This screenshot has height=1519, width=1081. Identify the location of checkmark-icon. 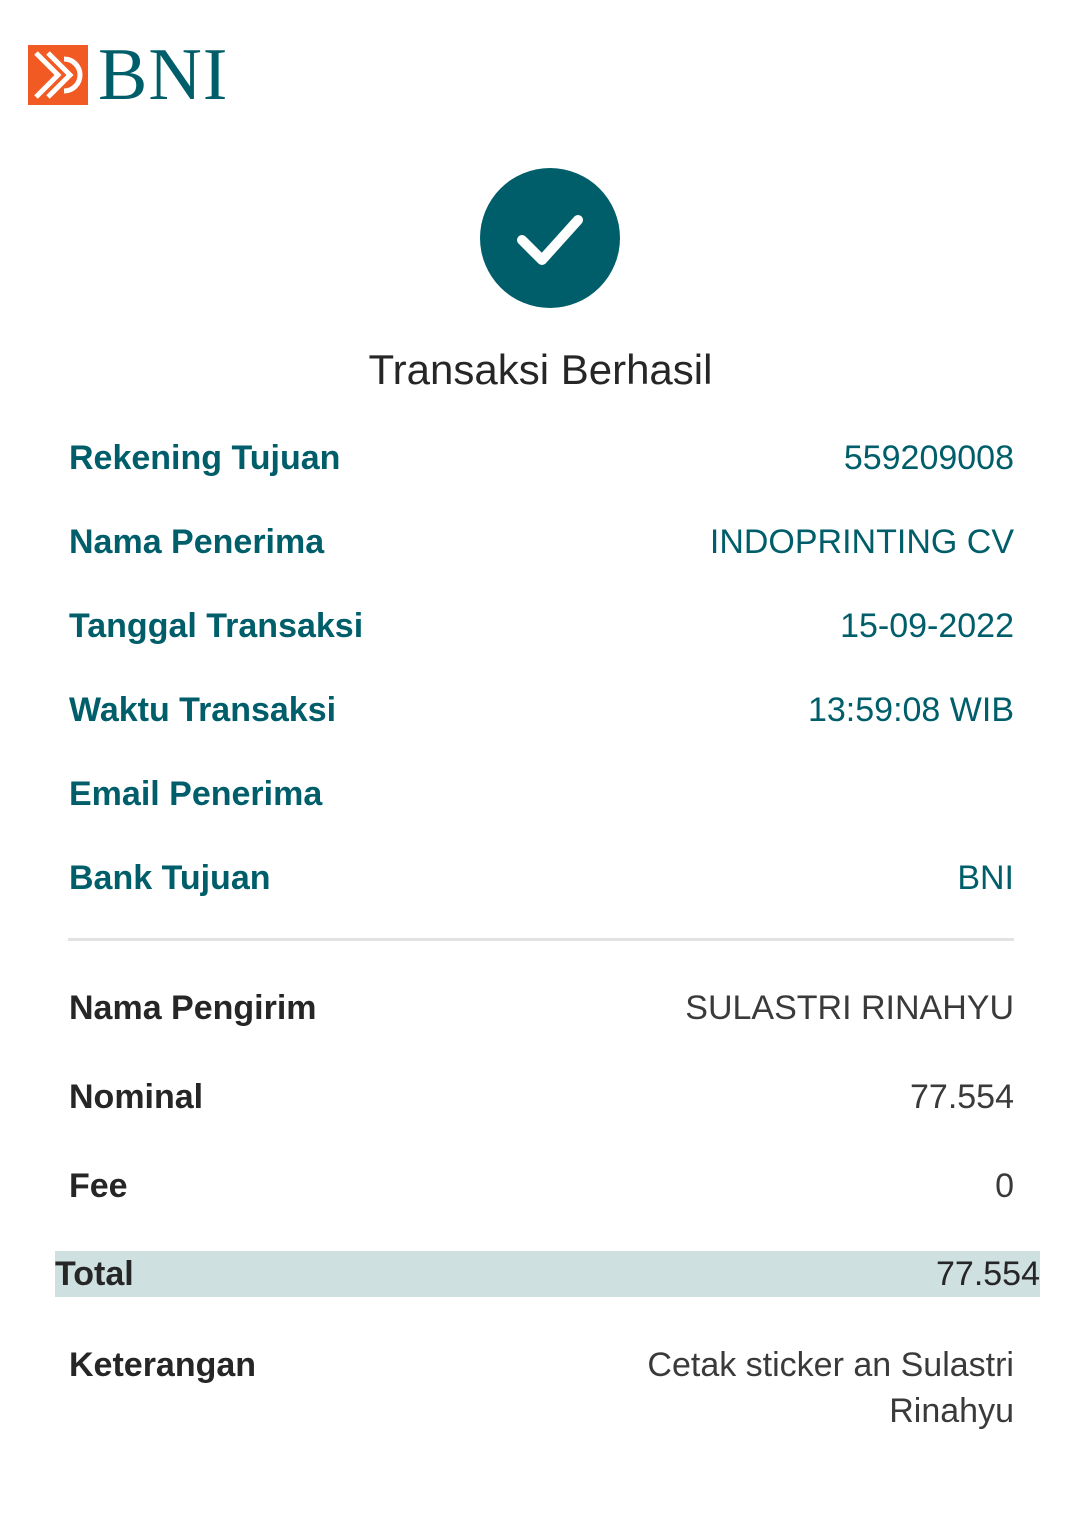
(550, 240).